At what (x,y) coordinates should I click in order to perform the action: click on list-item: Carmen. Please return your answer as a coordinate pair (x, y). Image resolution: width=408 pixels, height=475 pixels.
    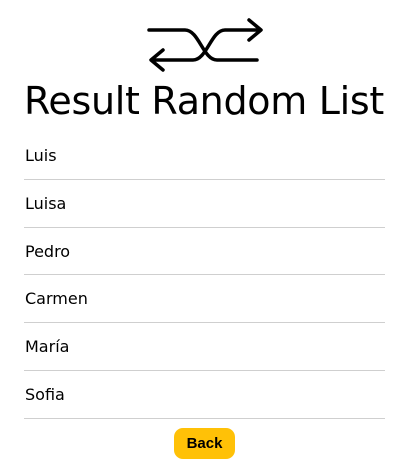
    Looking at the image, I should click on (204, 299).